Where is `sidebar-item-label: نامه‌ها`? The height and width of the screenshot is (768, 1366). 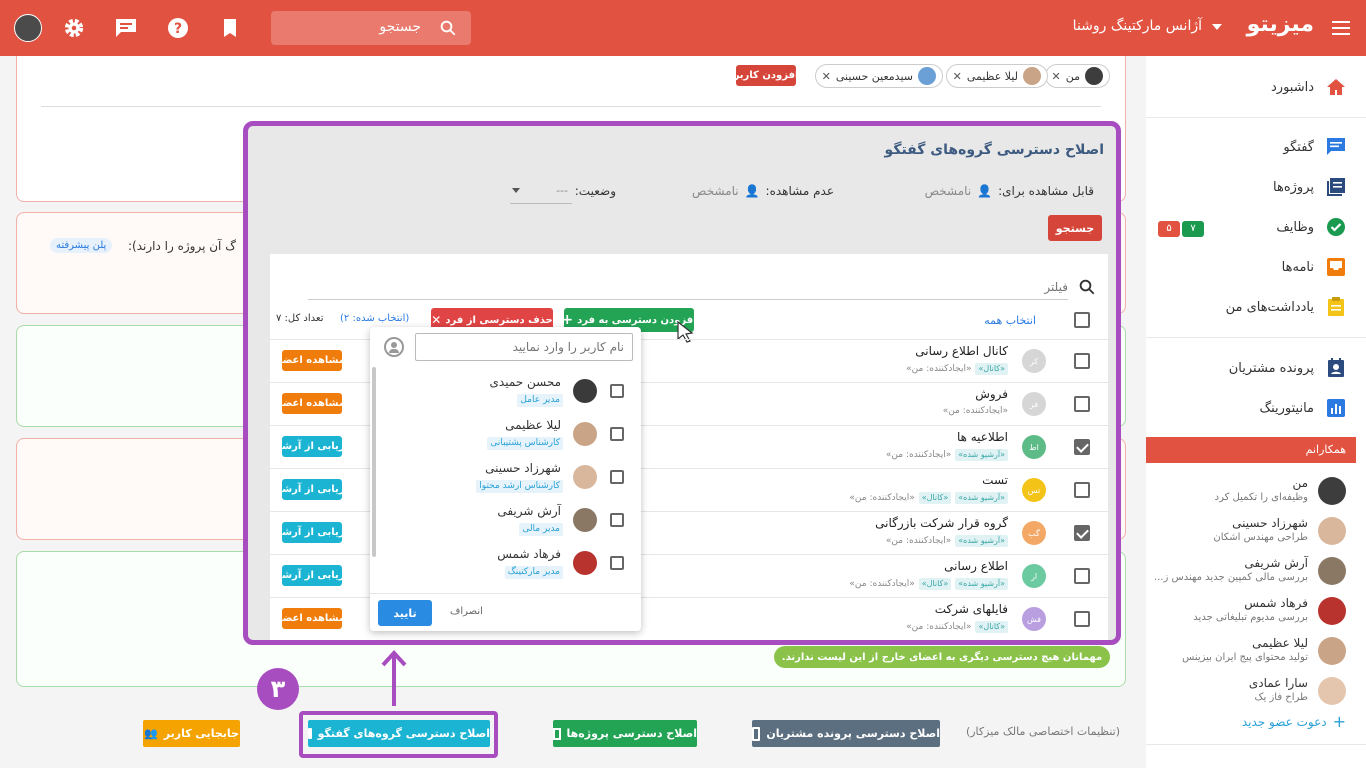
sidebar-item-label: نامه‌ها is located at coordinates (1297, 267).